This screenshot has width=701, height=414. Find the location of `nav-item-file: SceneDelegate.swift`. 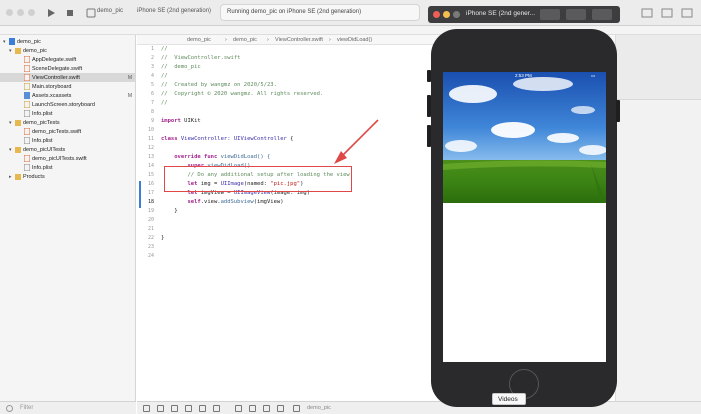

nav-item-file: SceneDelegate.swift is located at coordinates (68, 68).